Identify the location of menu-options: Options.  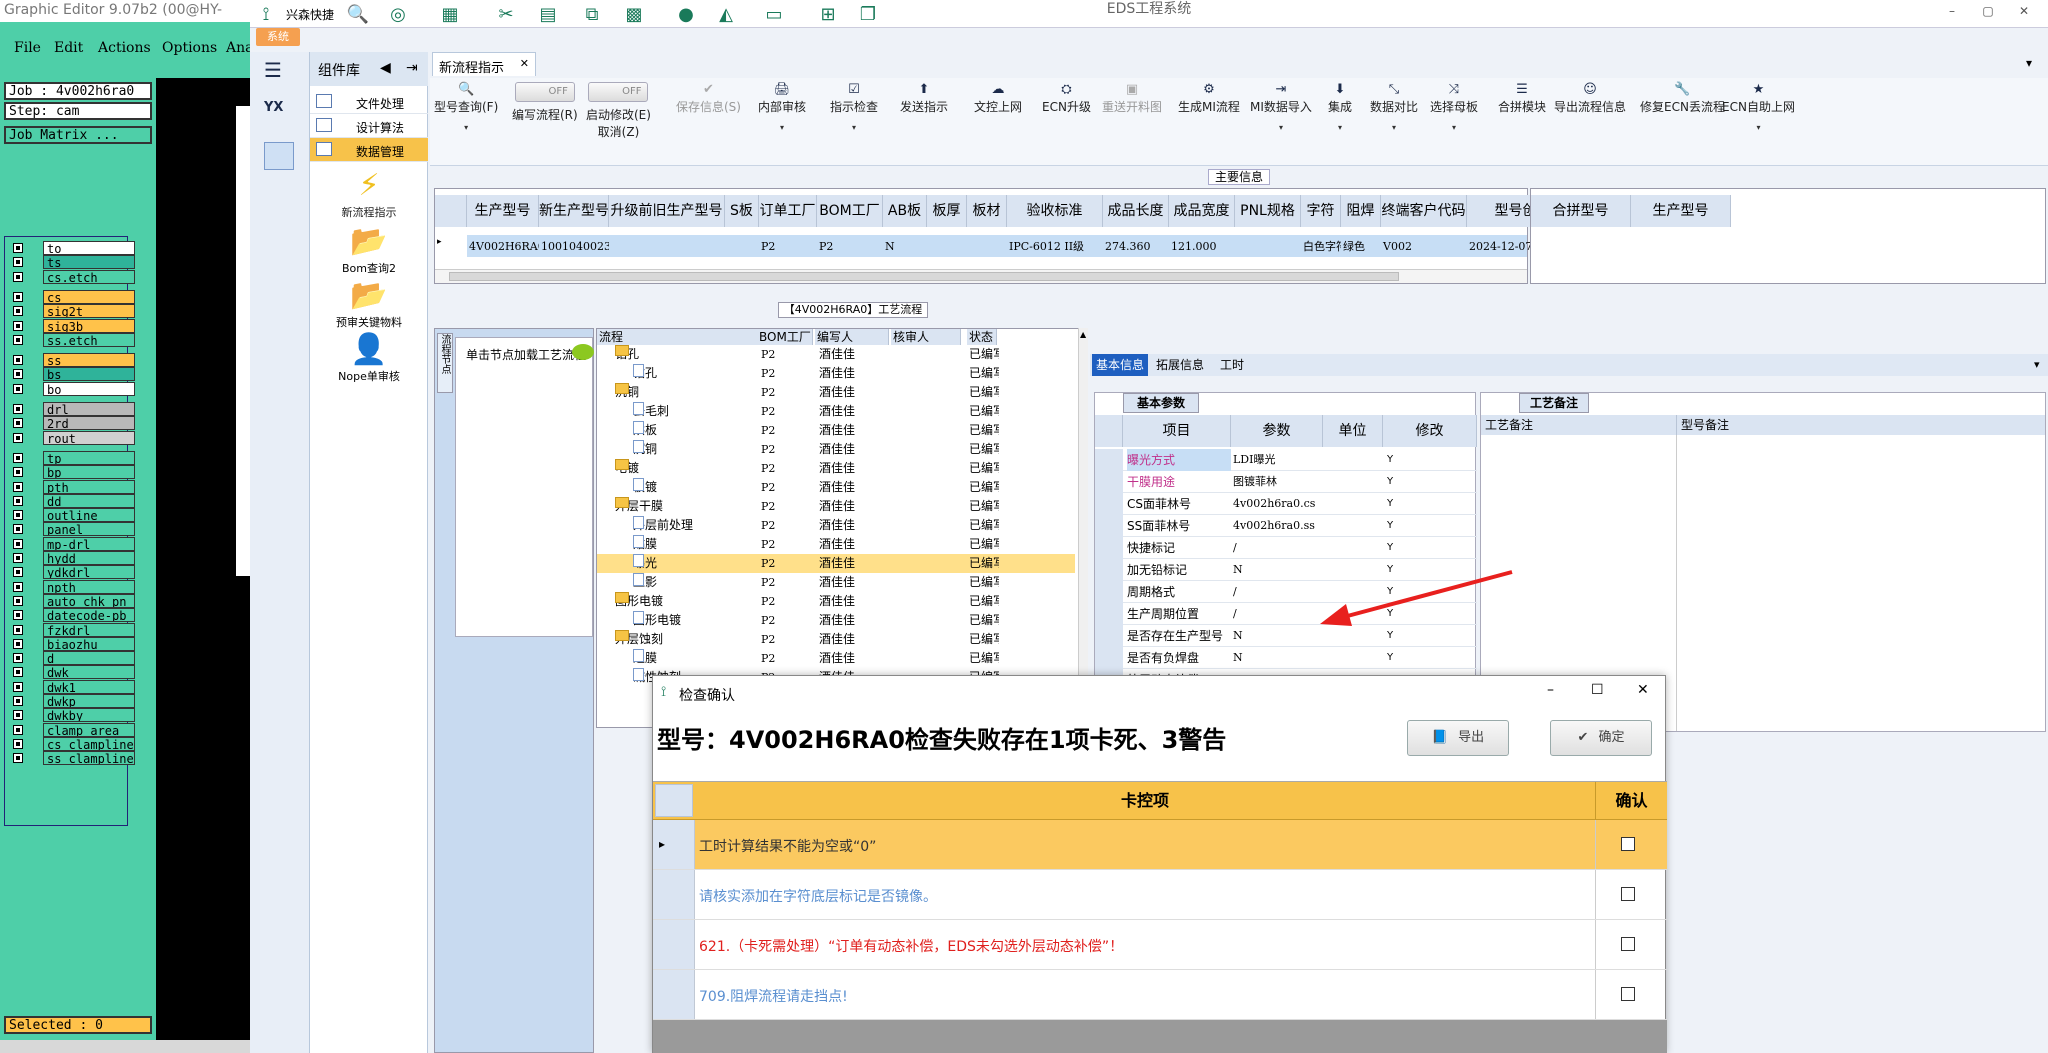
(189, 48).